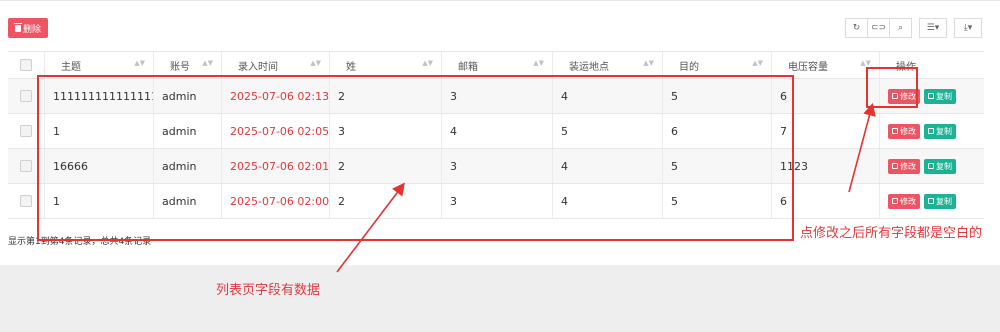 This screenshot has height=332, width=1000. What do you see at coordinates (180, 67) in the screenshot?
I see `header-label: 账号` at bounding box center [180, 67].